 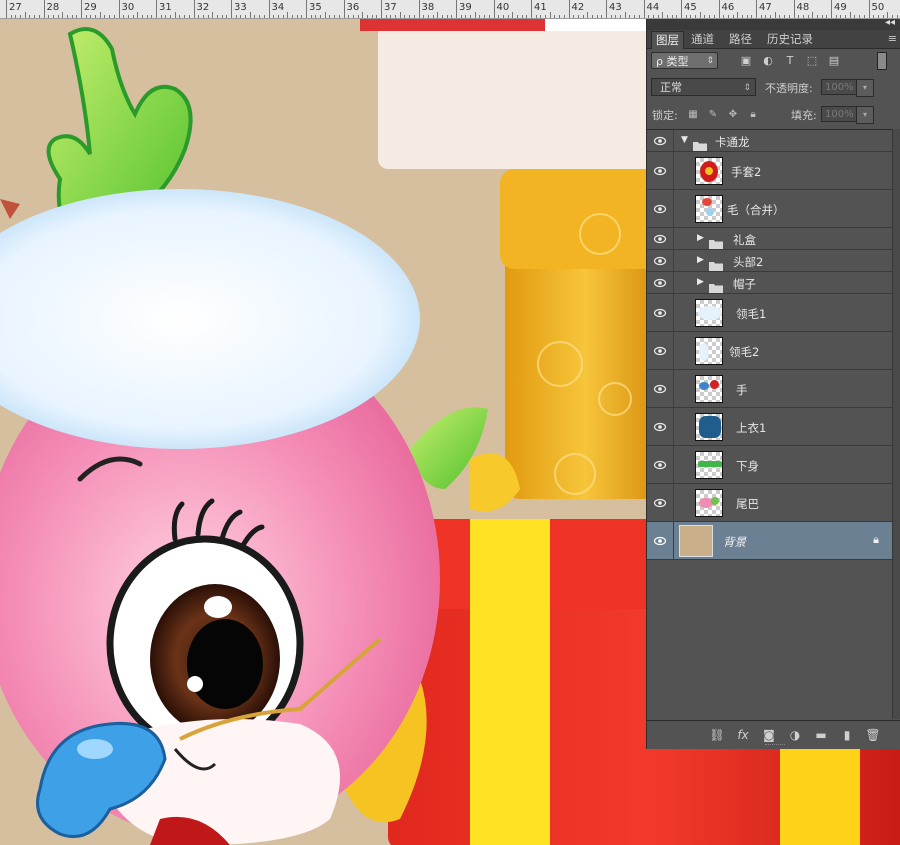 What do you see at coordinates (734, 542) in the screenshot?
I see `layer-name: 背景` at bounding box center [734, 542].